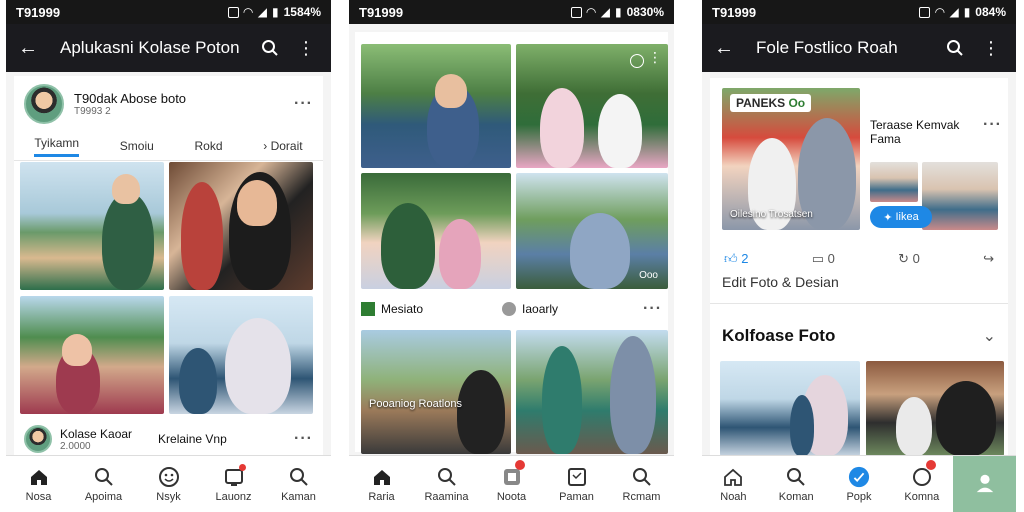 Image resolution: width=1024 pixels, height=512 pixels. I want to click on nav-home: Noah, so click(733, 484).